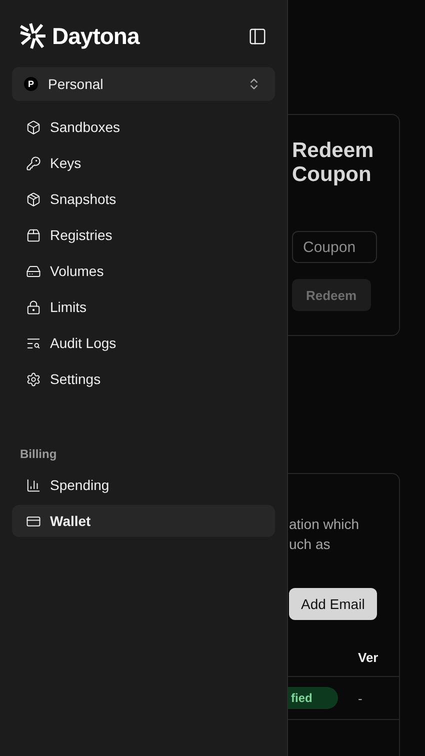 Image resolution: width=425 pixels, height=756 pixels. I want to click on nav-item: Spending, so click(143, 485).